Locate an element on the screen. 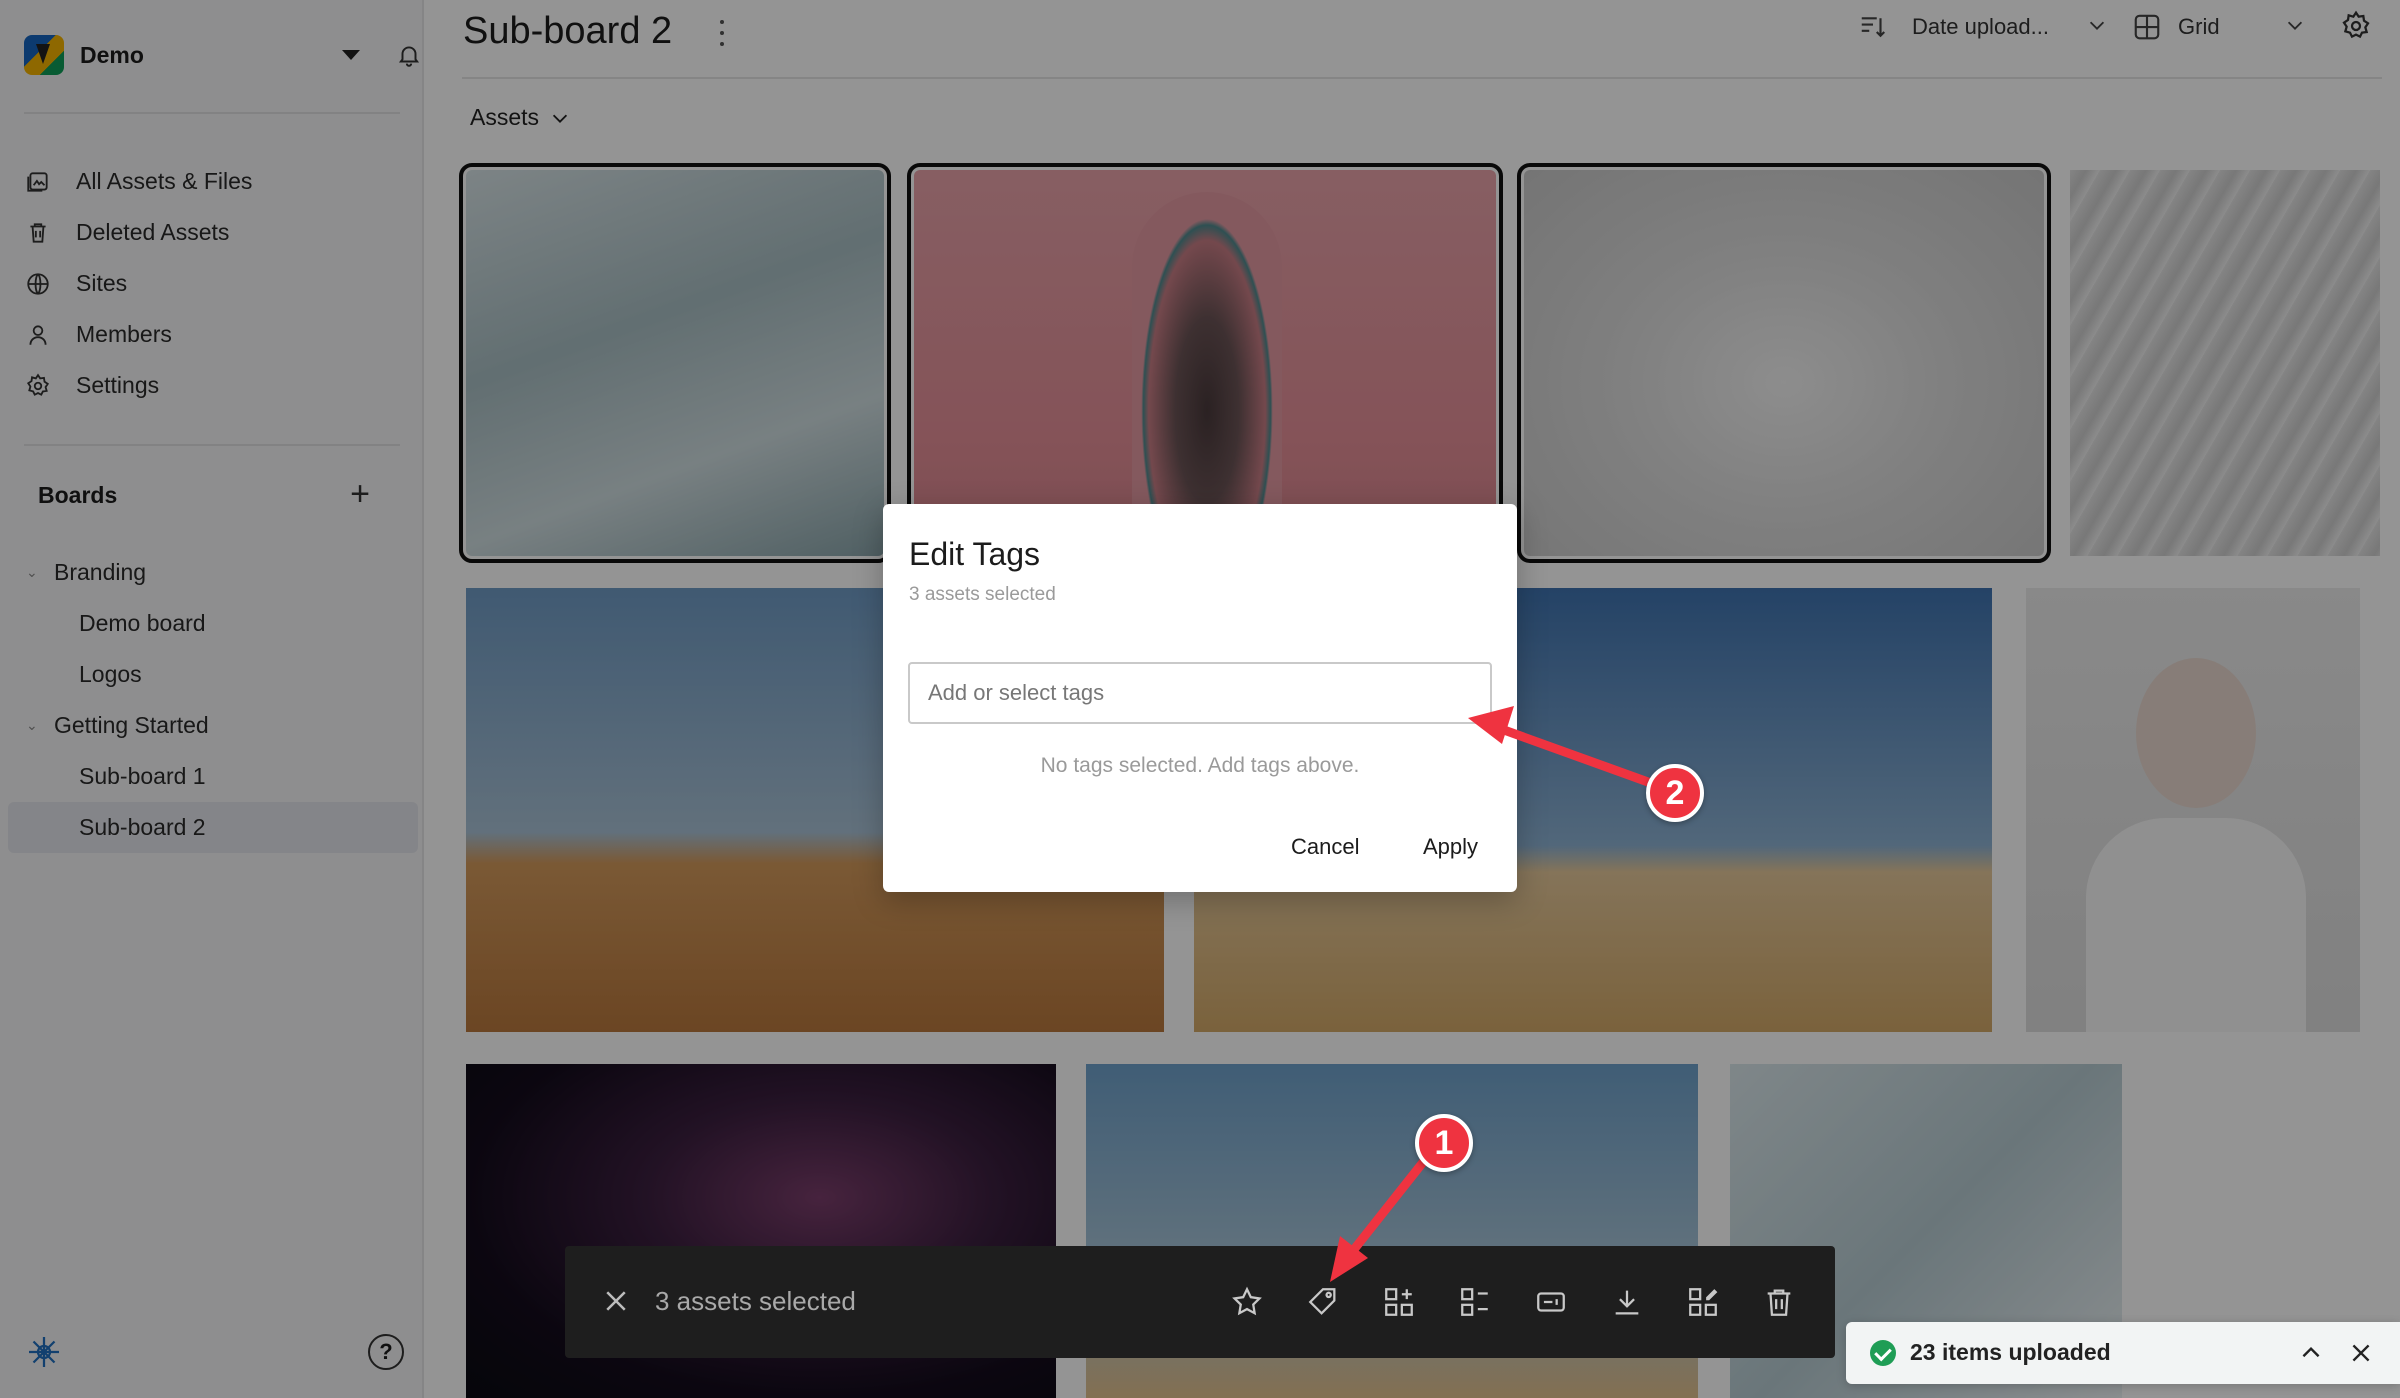 The width and height of the screenshot is (2400, 1398). edit-tags-button is located at coordinates (1323, 1302).